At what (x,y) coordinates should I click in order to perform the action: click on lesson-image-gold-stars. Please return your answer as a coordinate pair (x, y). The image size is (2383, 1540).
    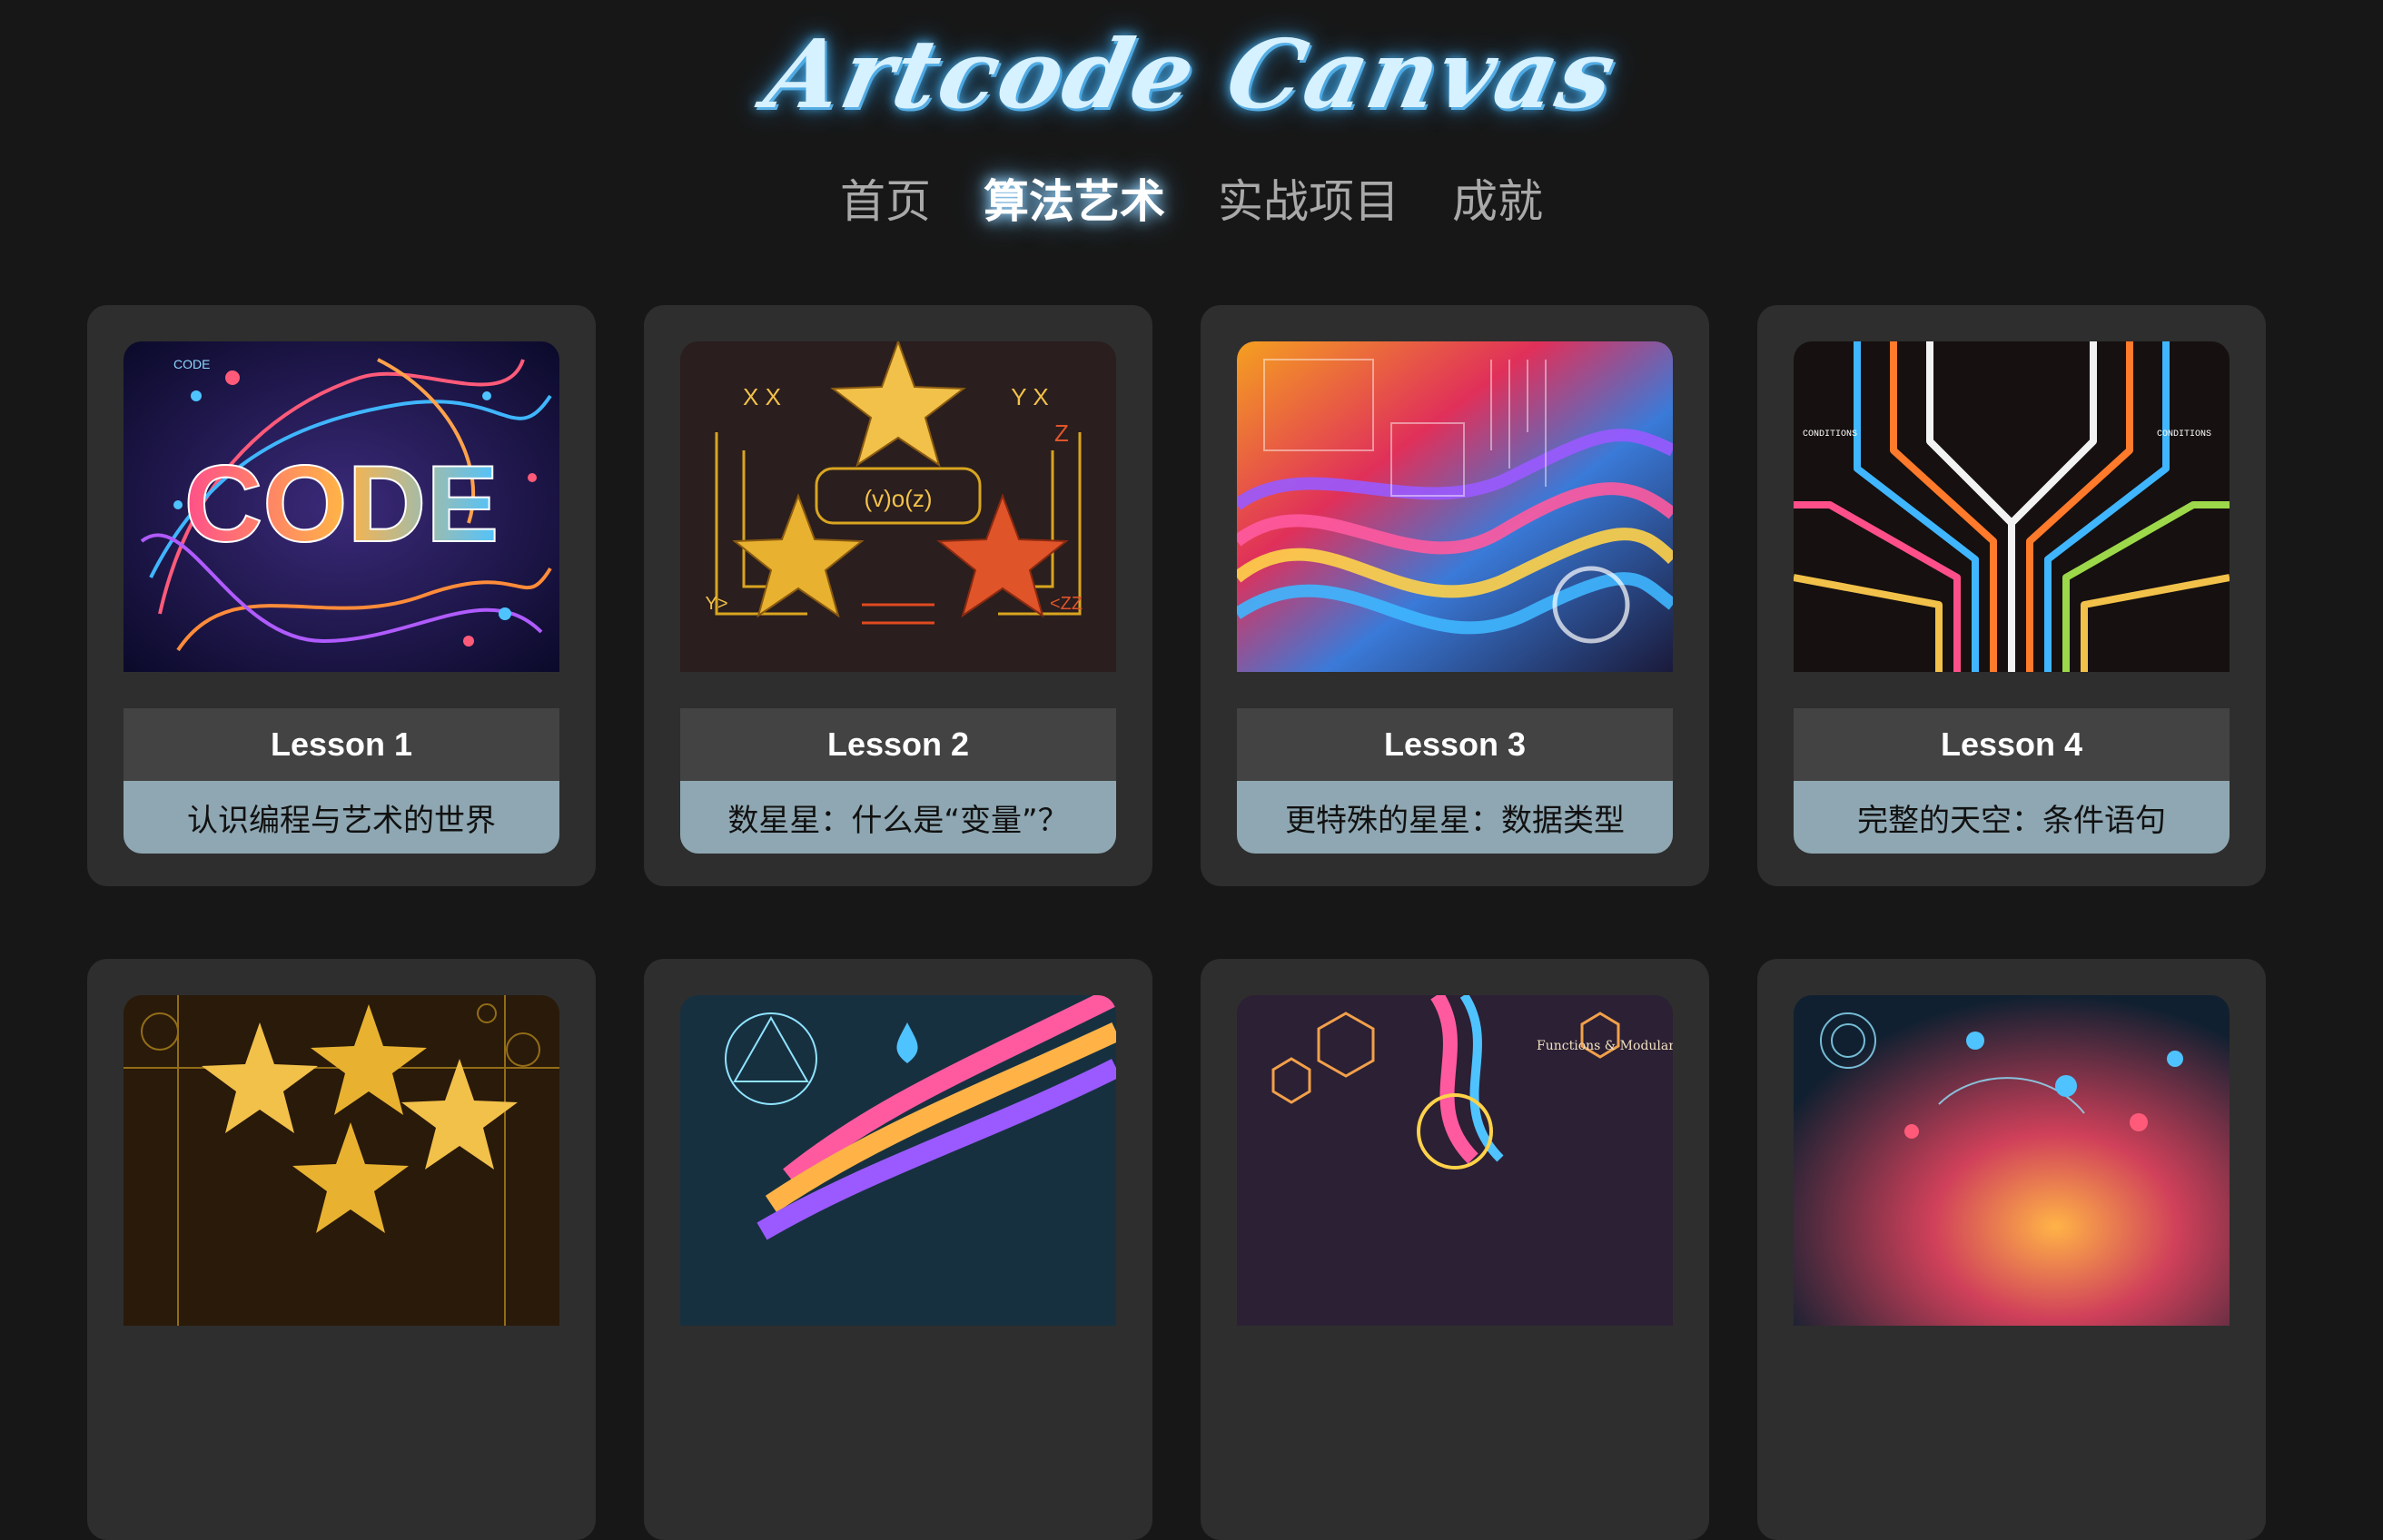
    Looking at the image, I should click on (341, 1160).